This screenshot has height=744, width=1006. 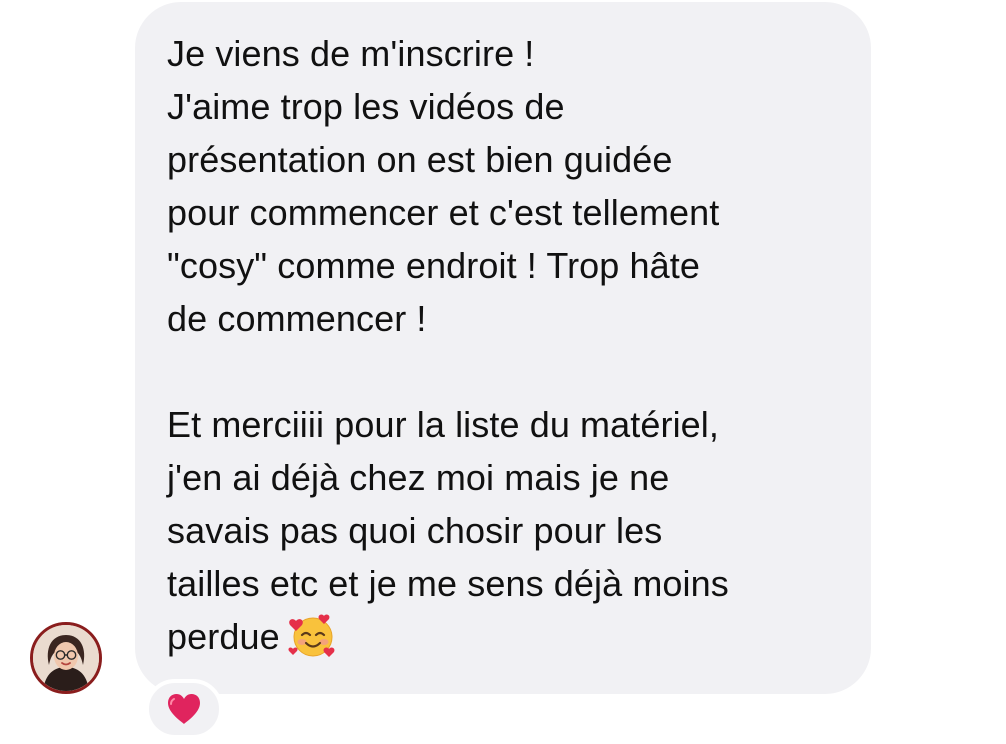 I want to click on profile-avatar, so click(x=66, y=658).